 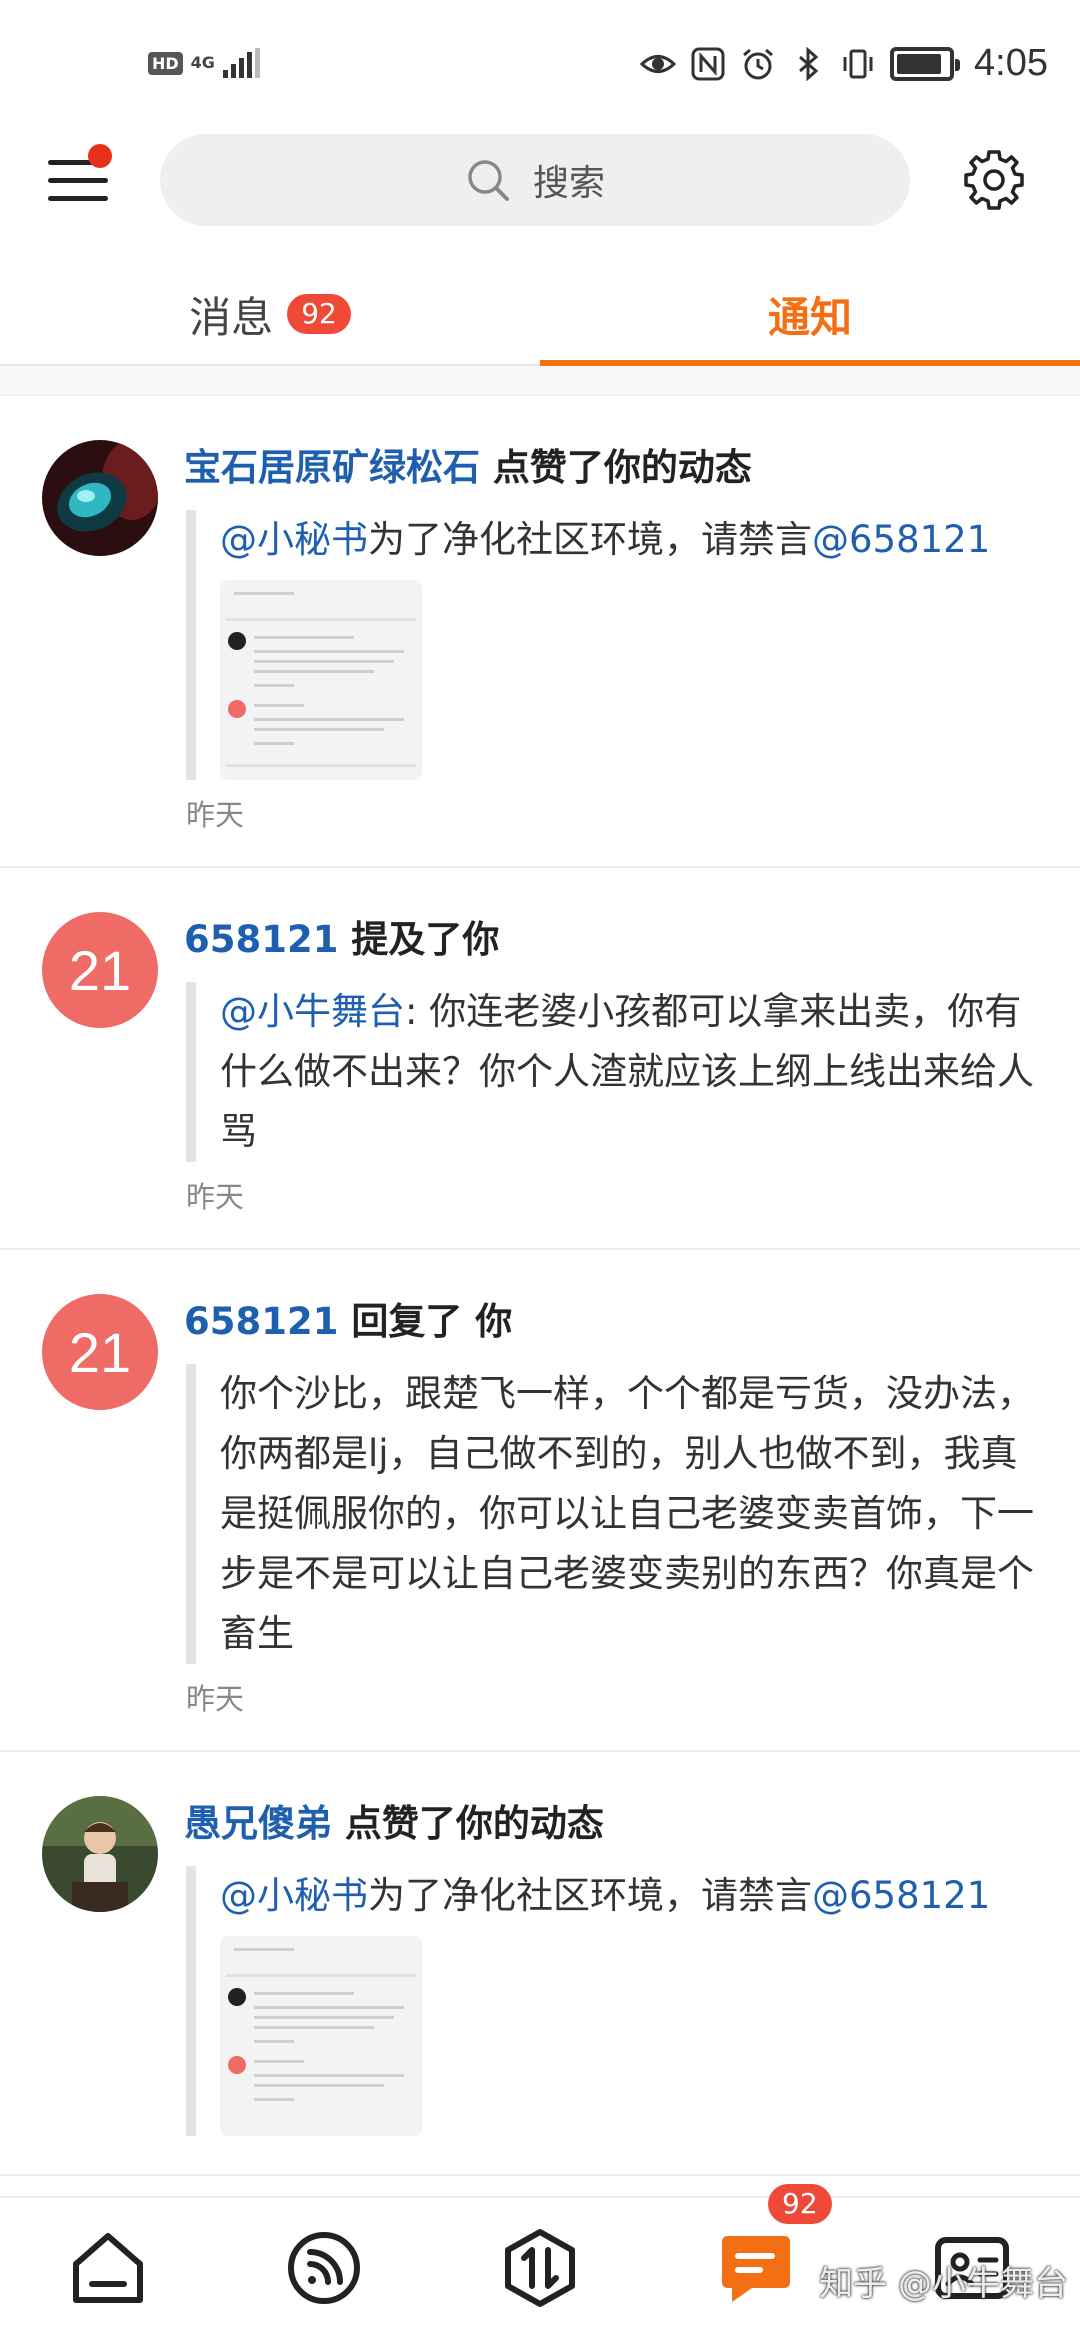 I want to click on search-placeholder: 搜索, so click(x=568, y=183).